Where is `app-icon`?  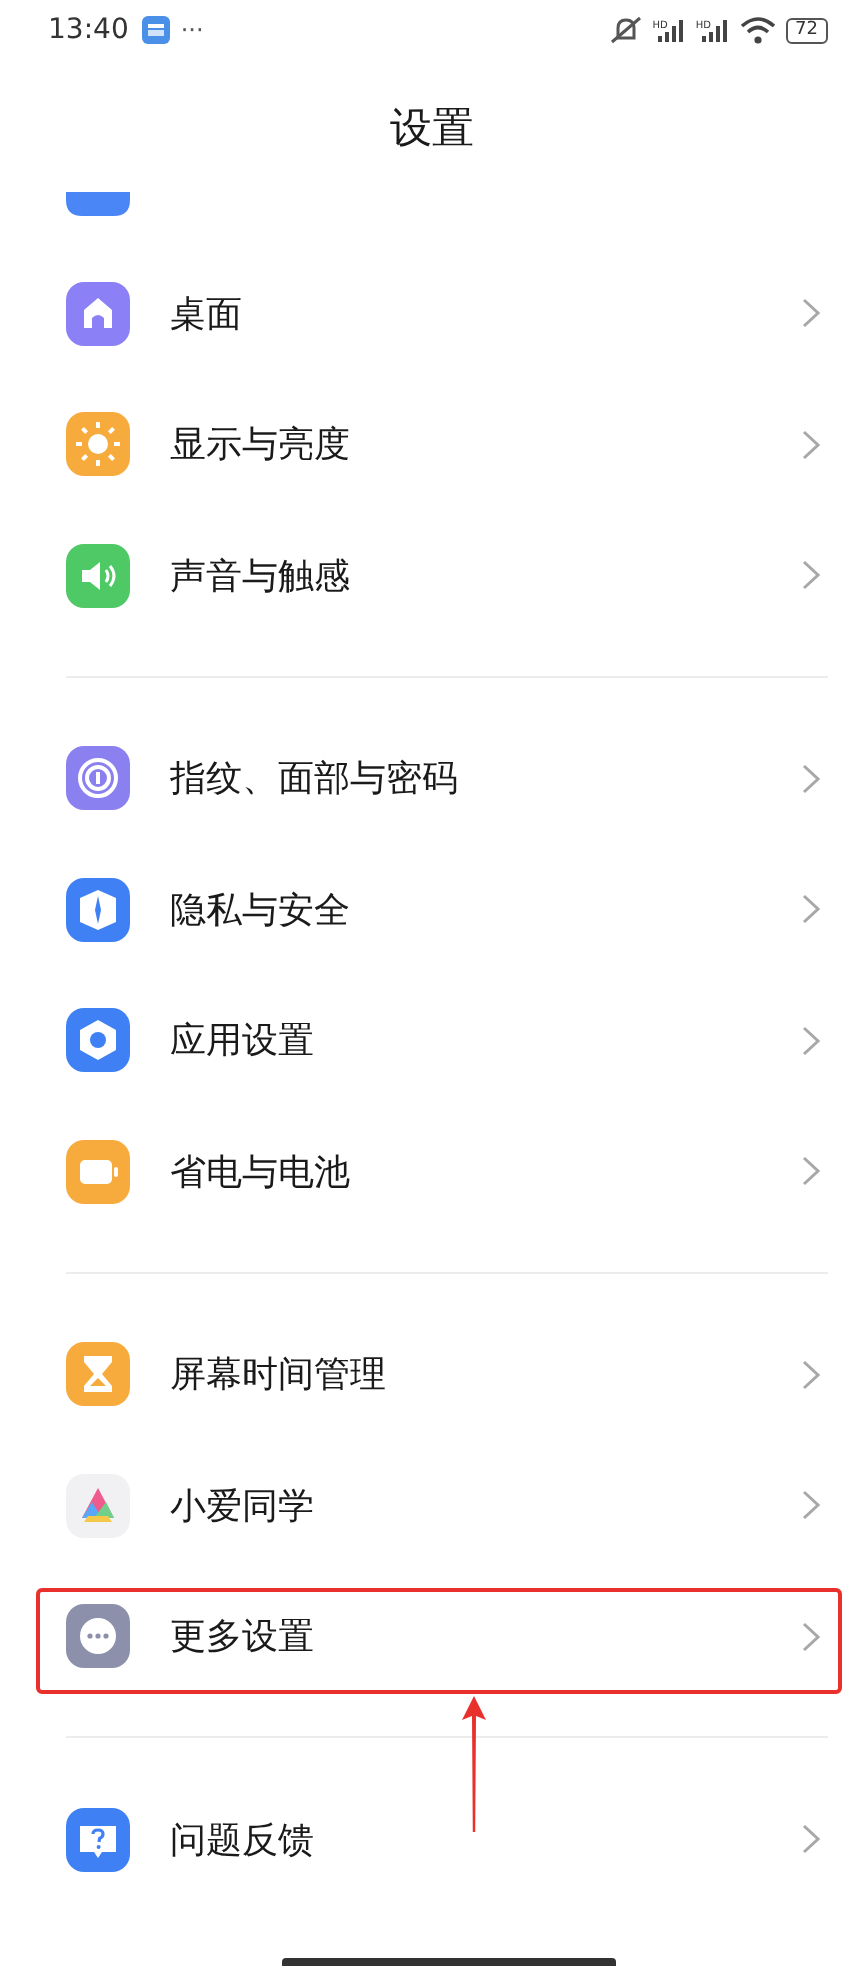 app-icon is located at coordinates (98, 204).